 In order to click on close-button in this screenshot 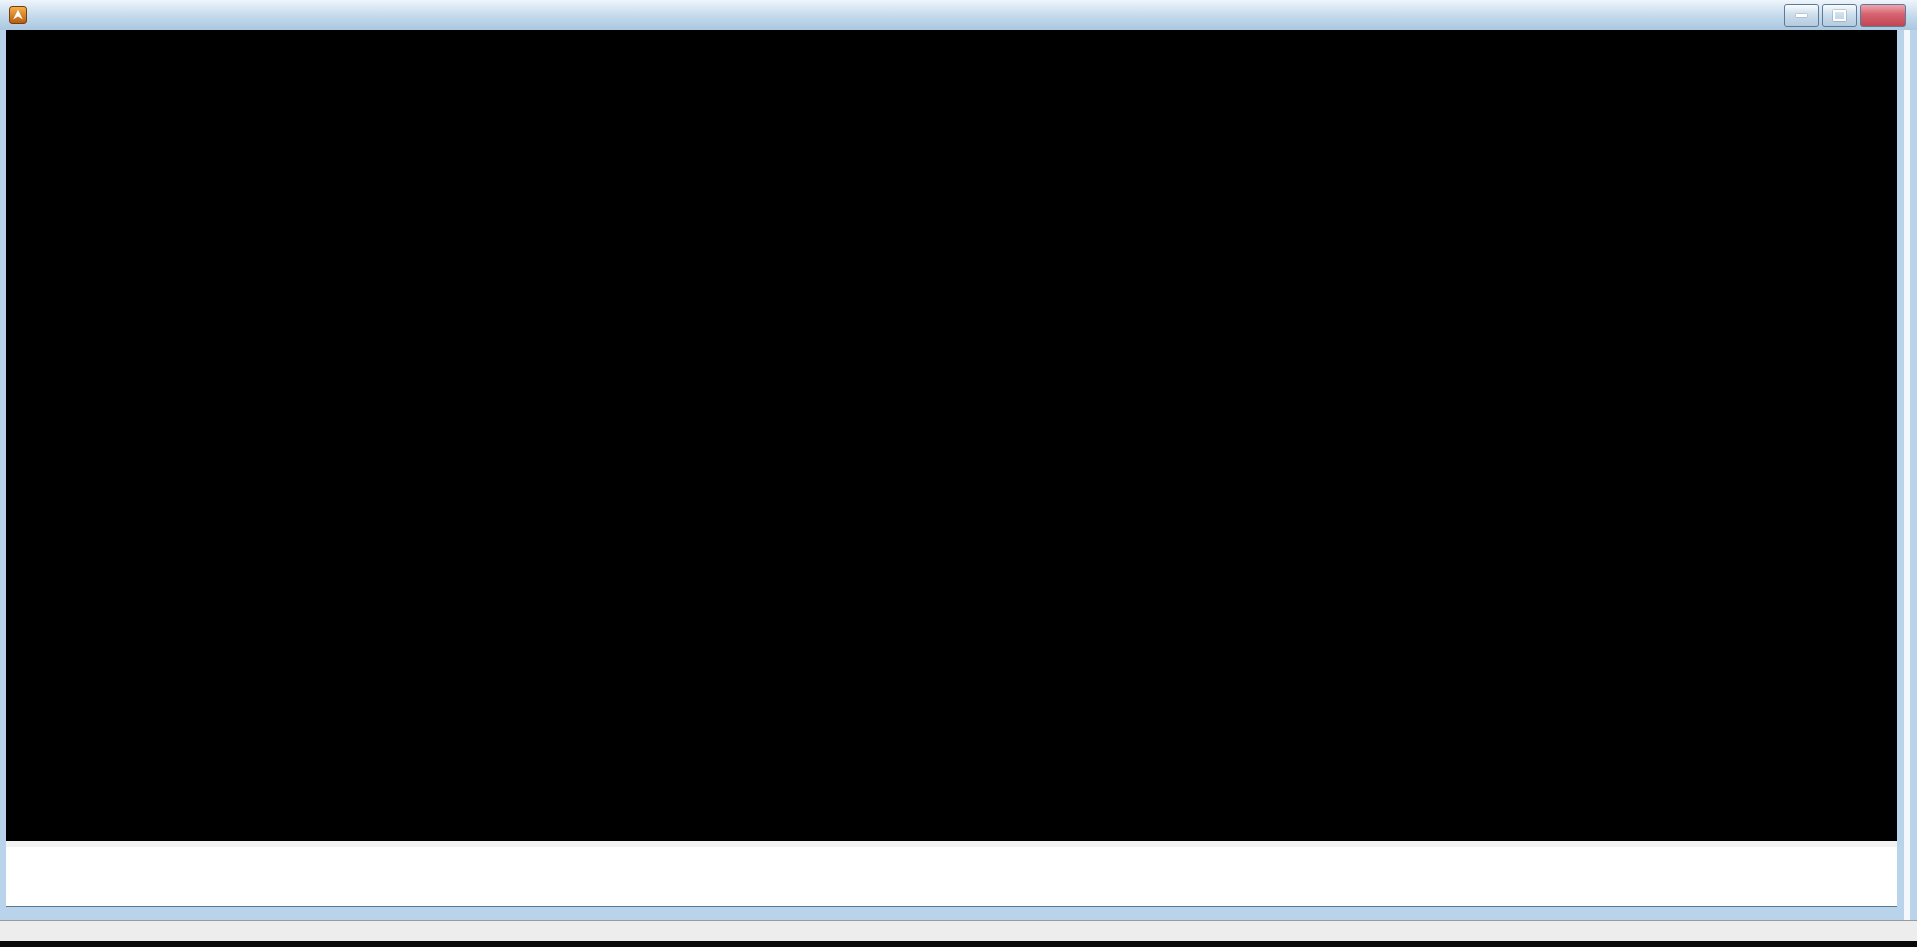, I will do `click(1883, 15)`.